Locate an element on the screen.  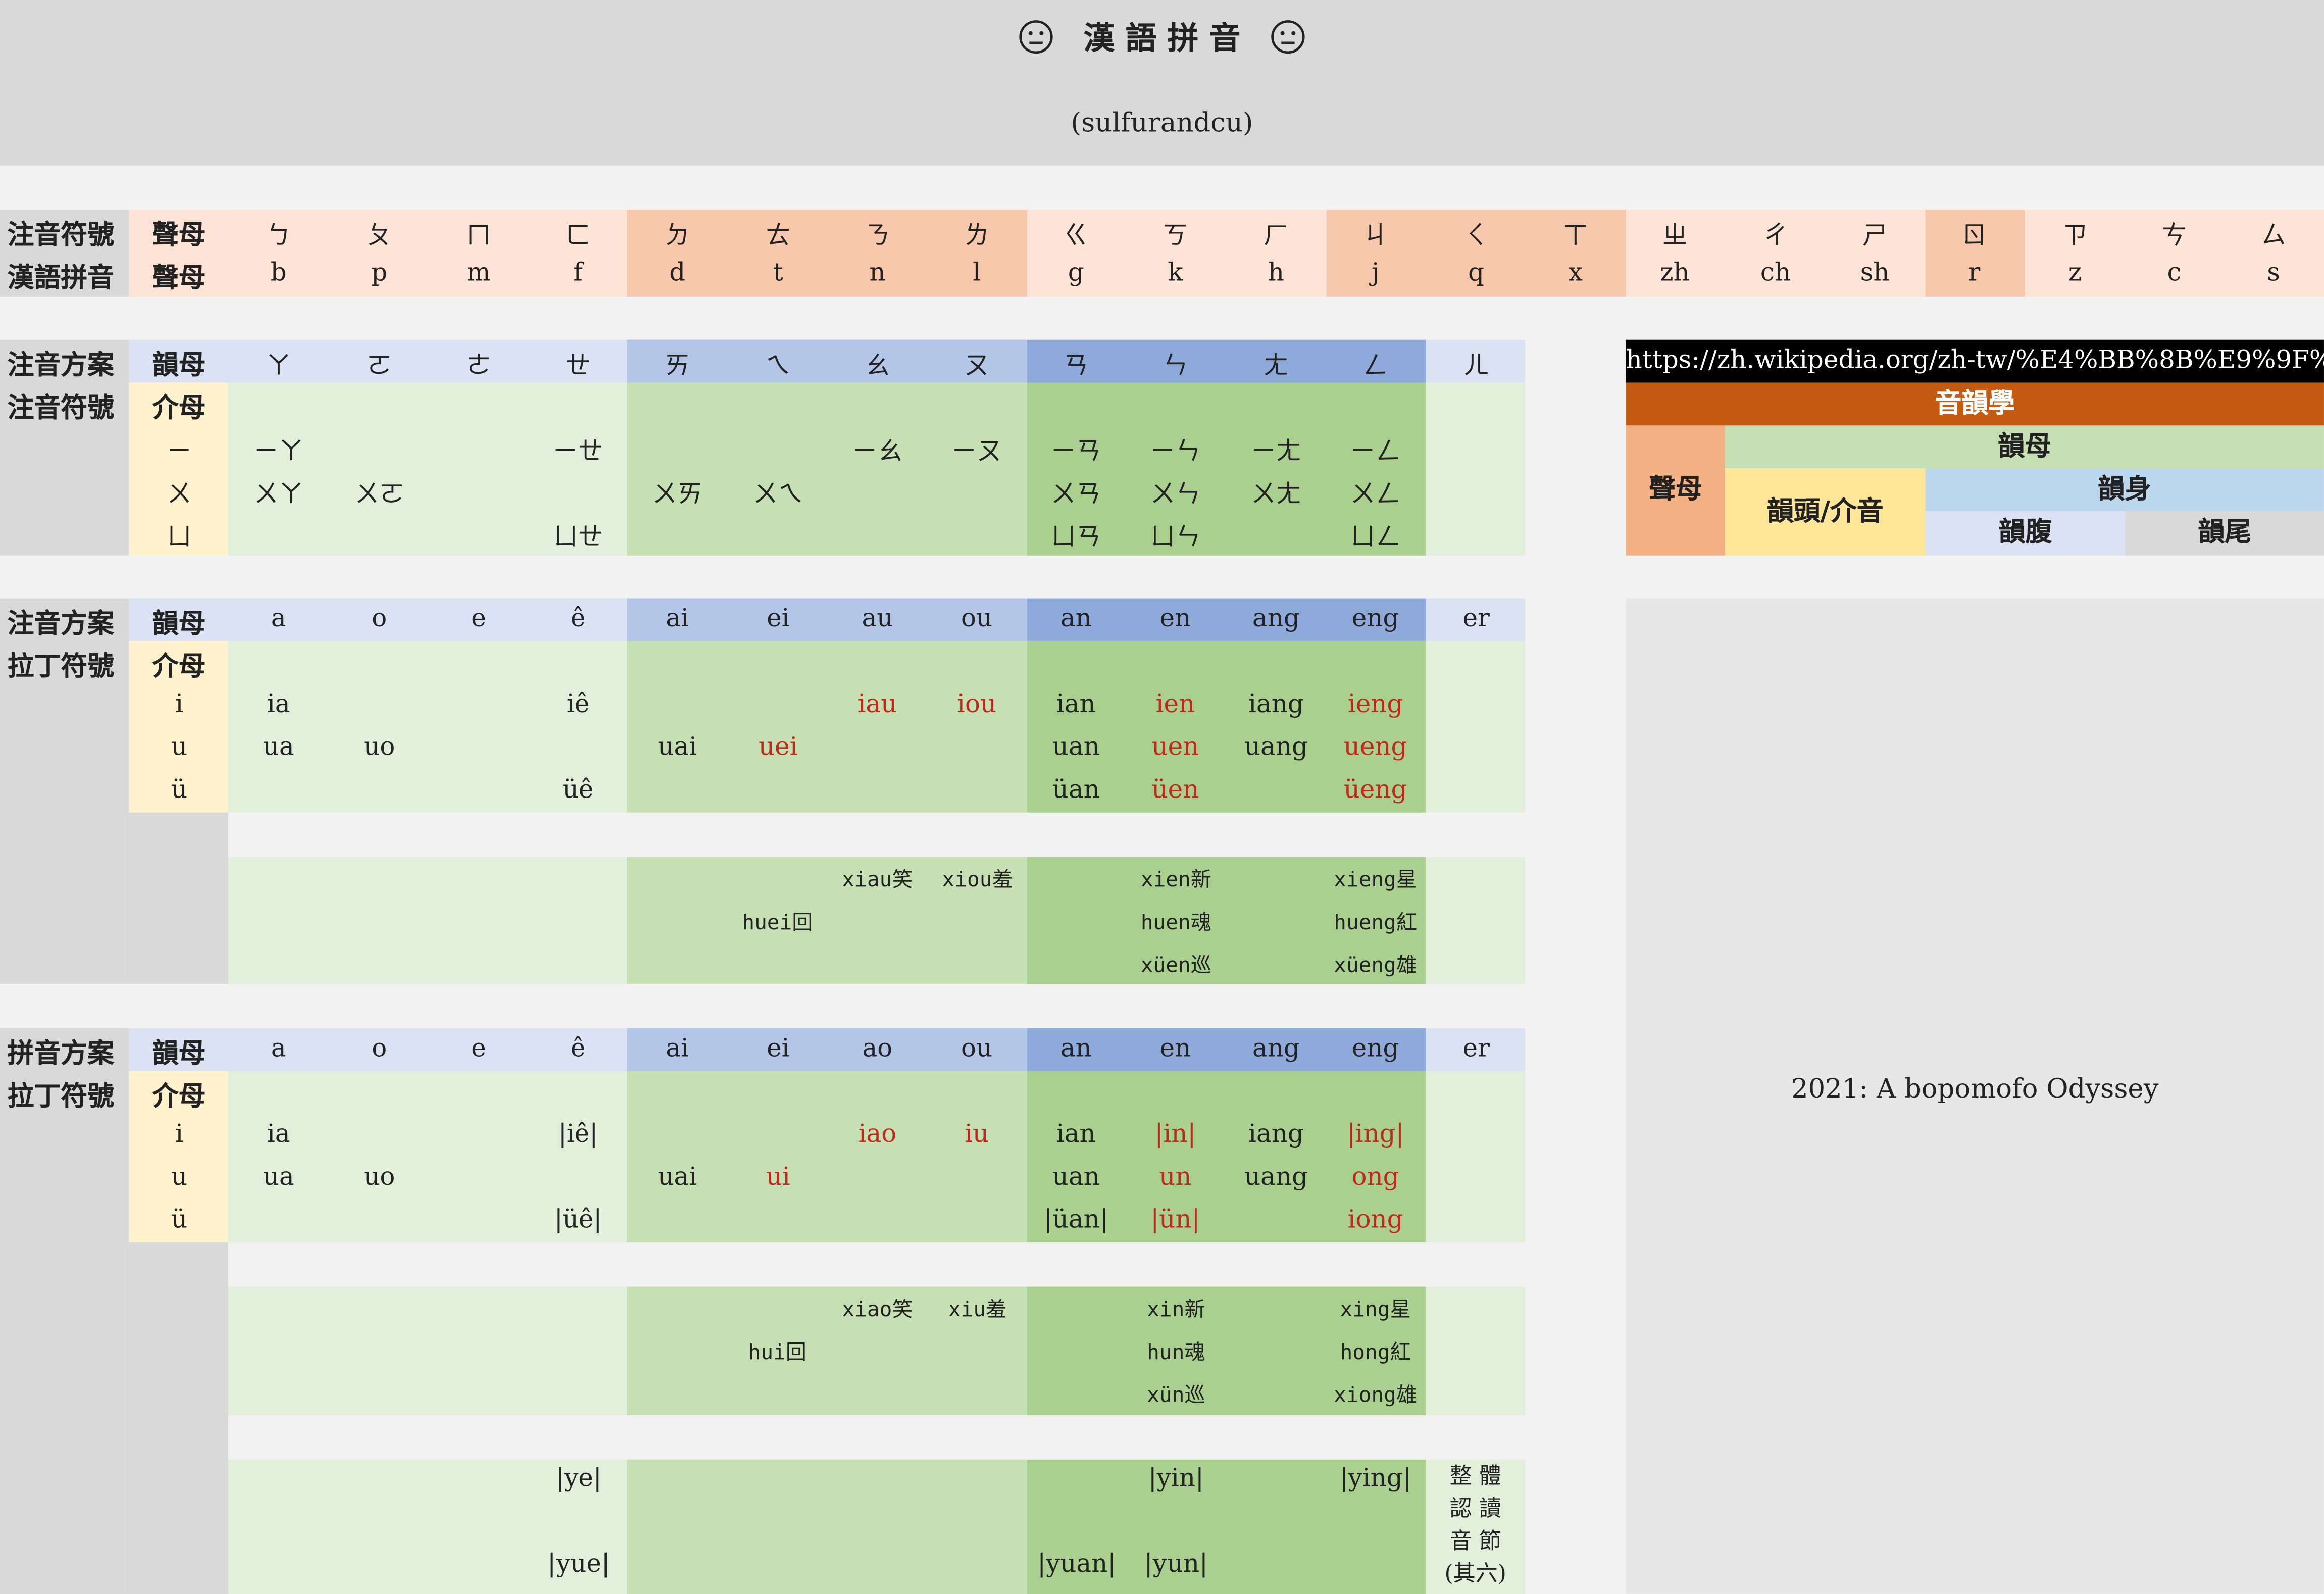
zhuyin-head-label: 韻母 is located at coordinates (178, 365).